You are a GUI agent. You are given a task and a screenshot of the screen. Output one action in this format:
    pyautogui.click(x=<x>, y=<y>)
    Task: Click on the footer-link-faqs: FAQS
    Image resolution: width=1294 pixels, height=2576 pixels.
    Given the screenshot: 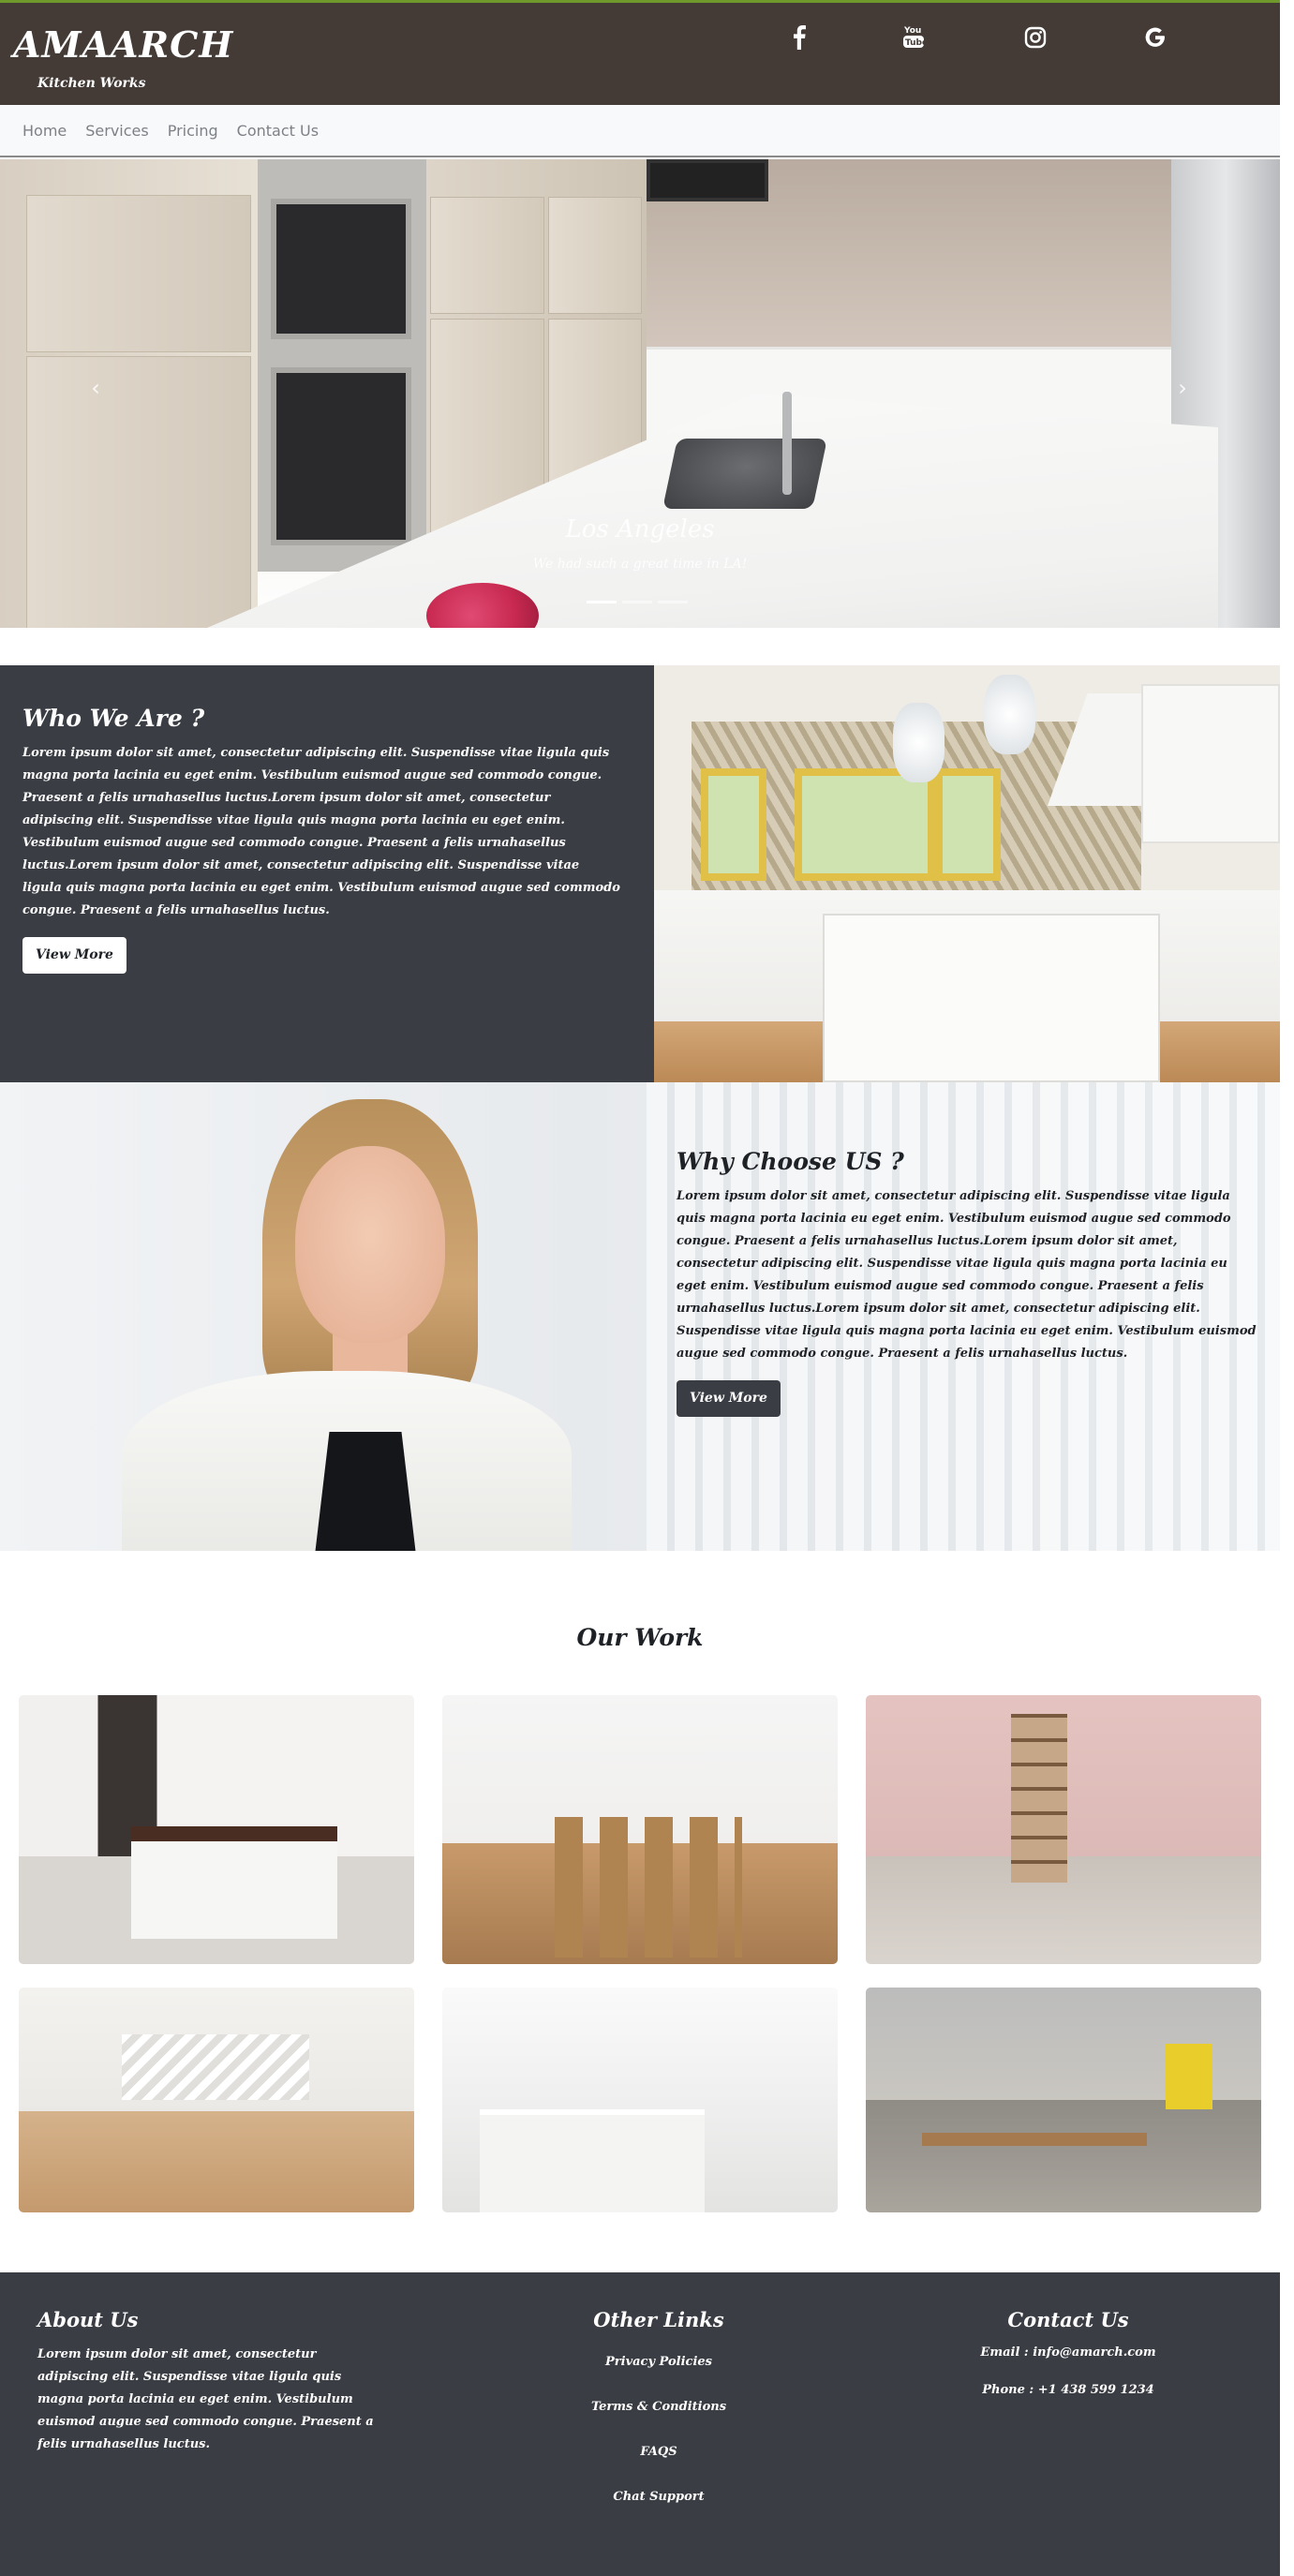 What is the action you would take?
    pyautogui.click(x=659, y=2452)
    